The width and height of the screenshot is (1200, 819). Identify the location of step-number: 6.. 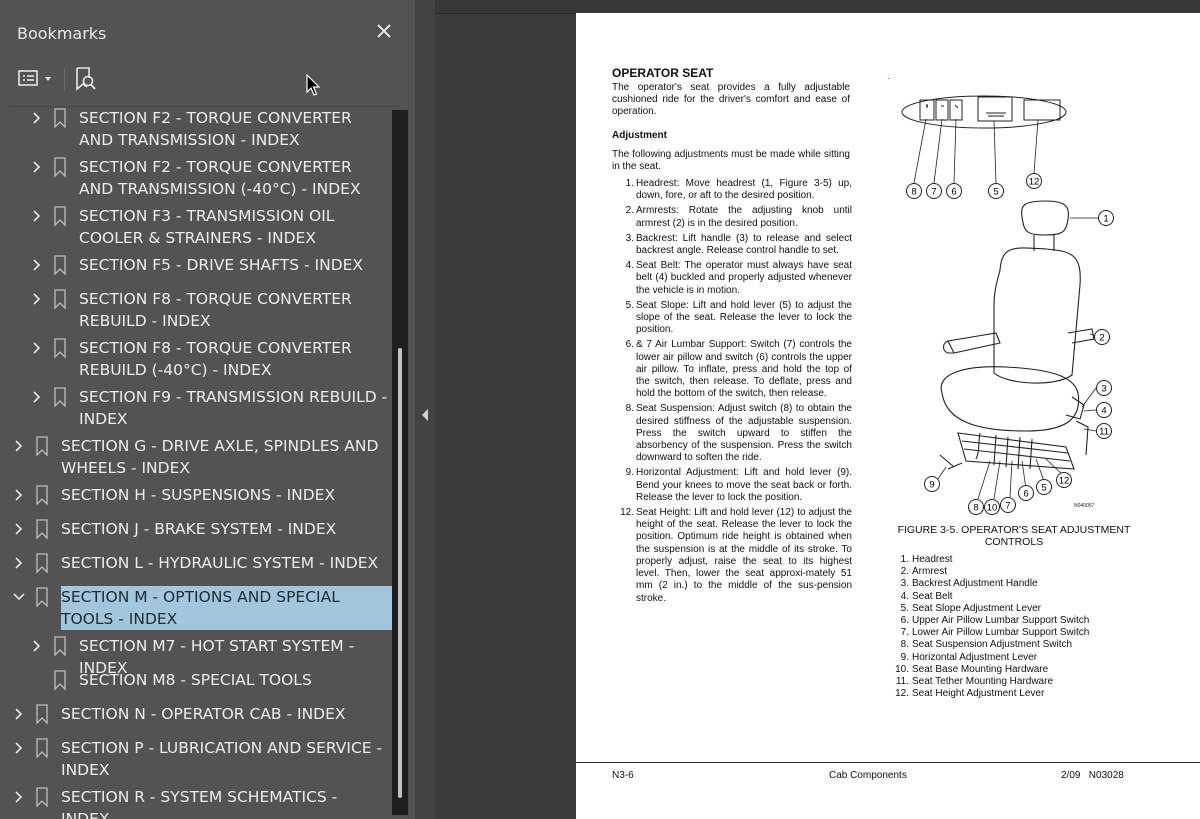
(629, 345).